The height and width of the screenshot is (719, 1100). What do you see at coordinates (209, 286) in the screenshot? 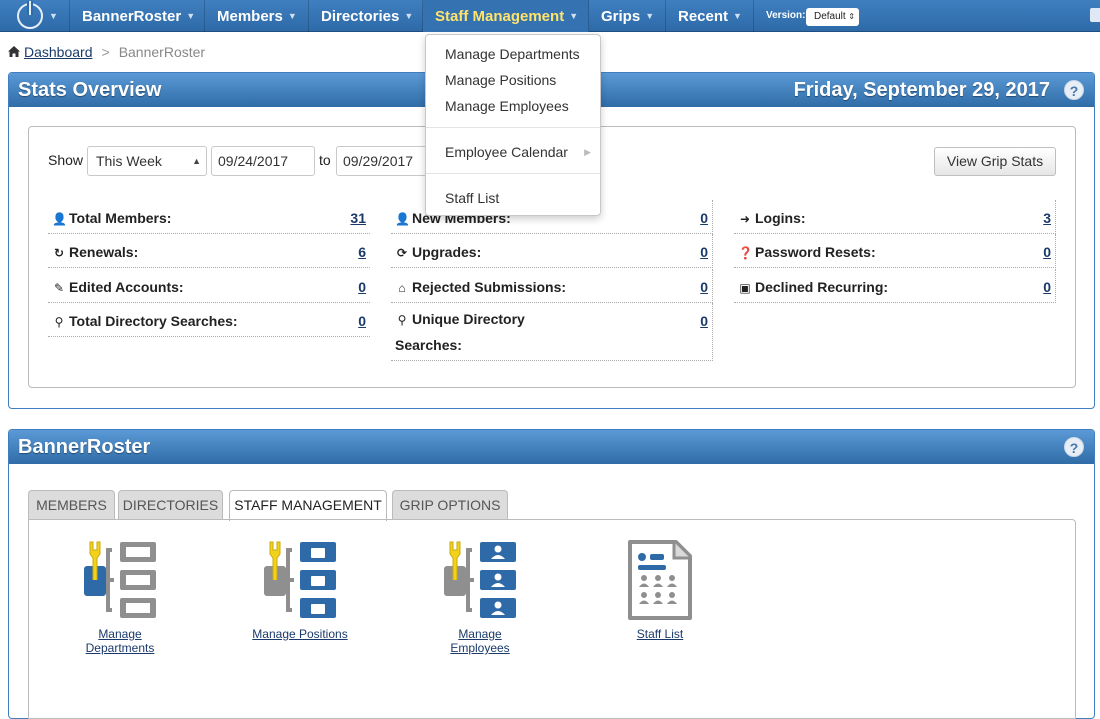
I see `stat-edited-accounts: ✎ Edited Accounts: 0` at bounding box center [209, 286].